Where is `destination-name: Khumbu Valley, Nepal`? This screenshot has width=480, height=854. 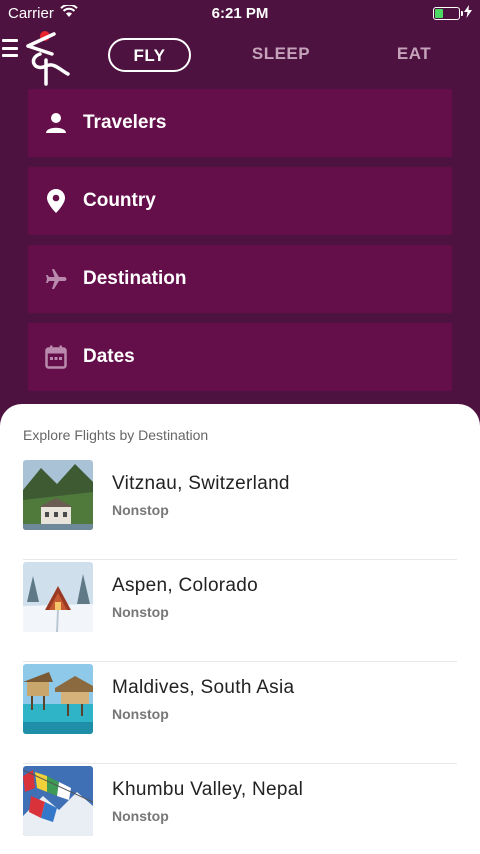
destination-name: Khumbu Valley, Nepal is located at coordinates (208, 789).